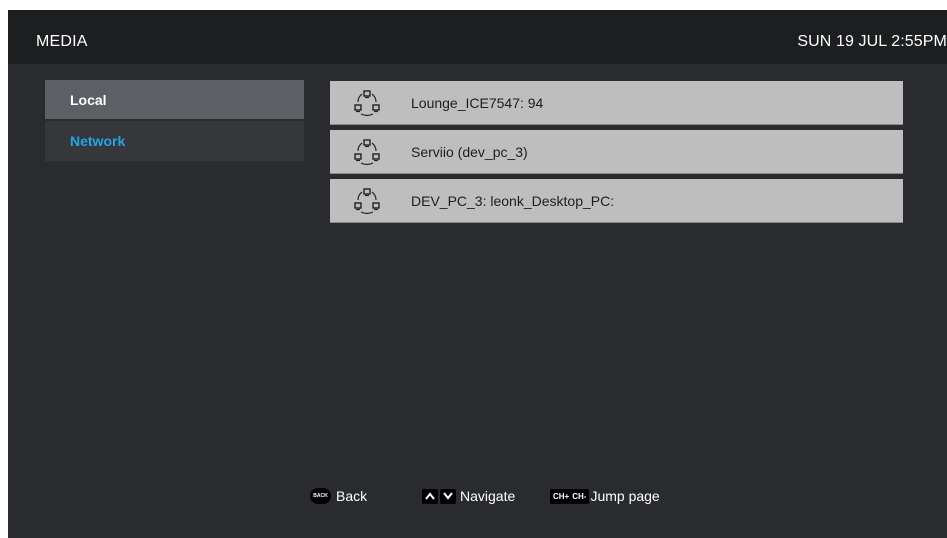 The width and height of the screenshot is (947, 538). I want to click on arrow-down-icon, so click(448, 496).